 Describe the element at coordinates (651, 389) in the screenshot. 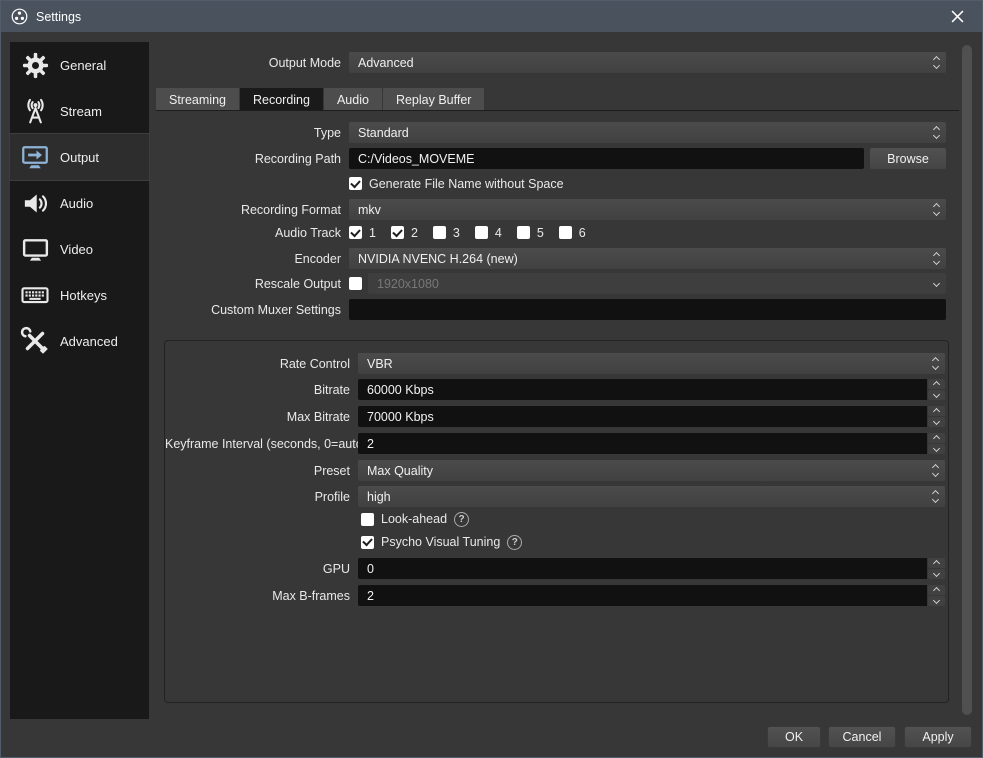

I see `bitrate-spinbox: 60000 Kbps` at that location.